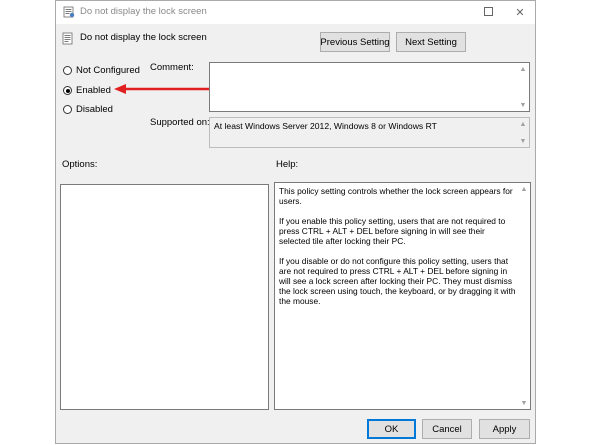 The width and height of the screenshot is (600, 445). I want to click on help-scrollbar: ▲ ▼, so click(524, 296).